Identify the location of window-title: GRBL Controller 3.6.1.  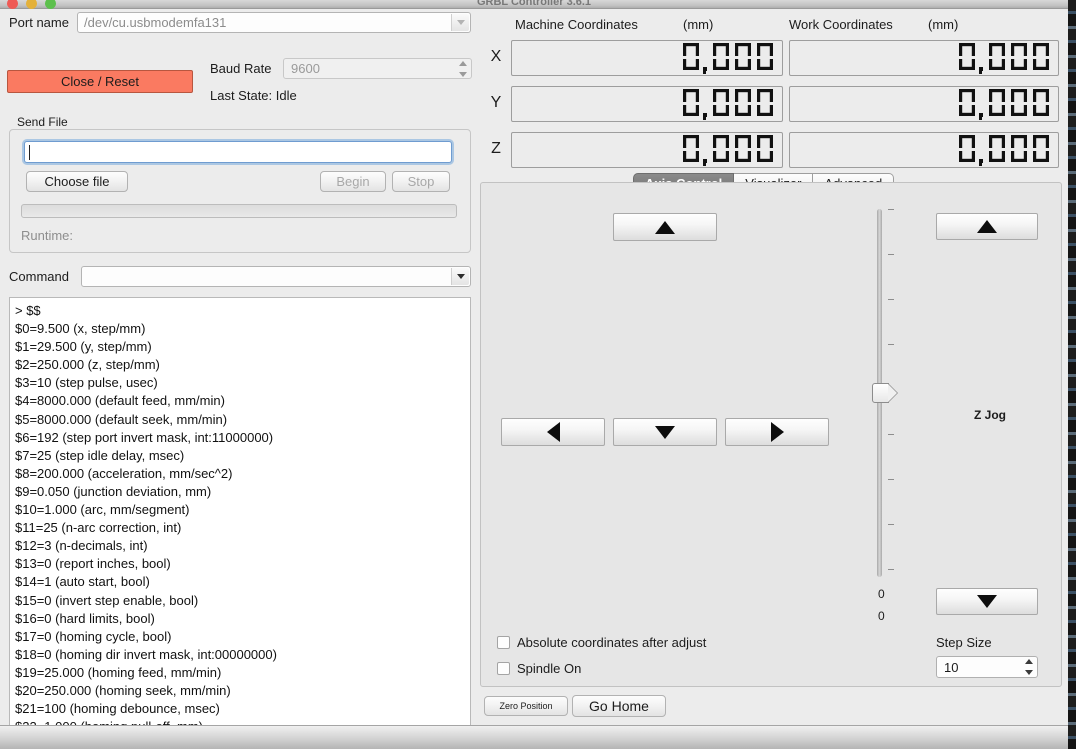
(534, 3).